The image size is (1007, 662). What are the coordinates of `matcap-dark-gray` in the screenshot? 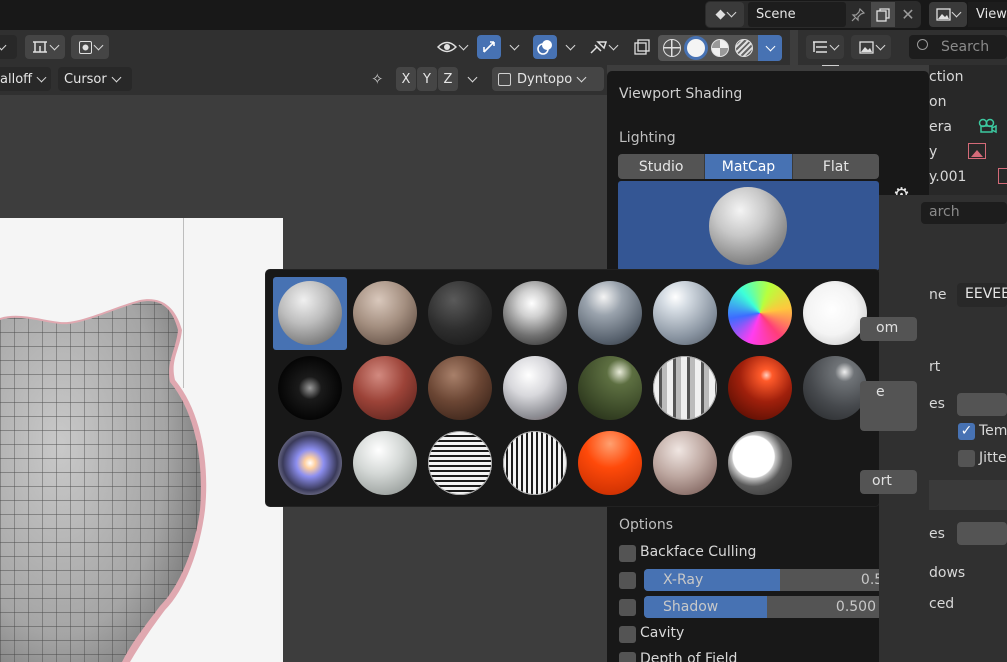 It's located at (835, 388).